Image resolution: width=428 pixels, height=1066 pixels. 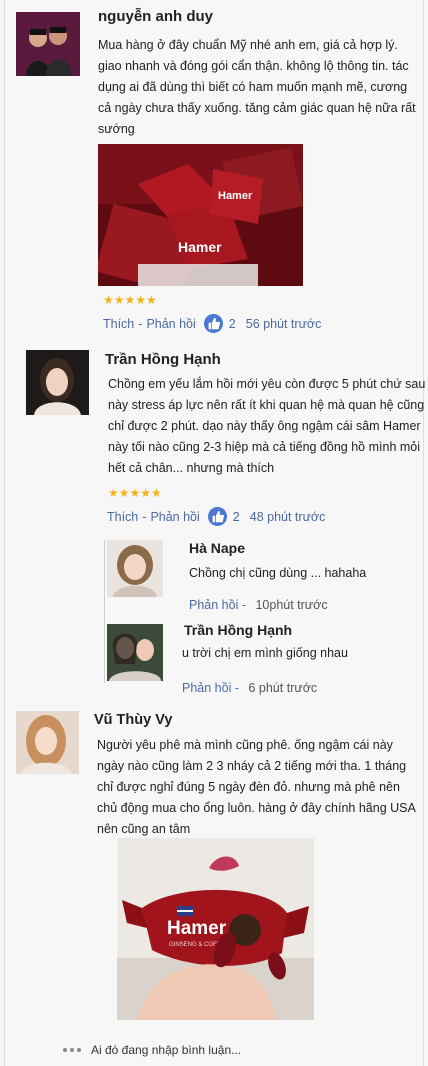 I want to click on comment-photo: Hamer Hamer, so click(x=200, y=215).